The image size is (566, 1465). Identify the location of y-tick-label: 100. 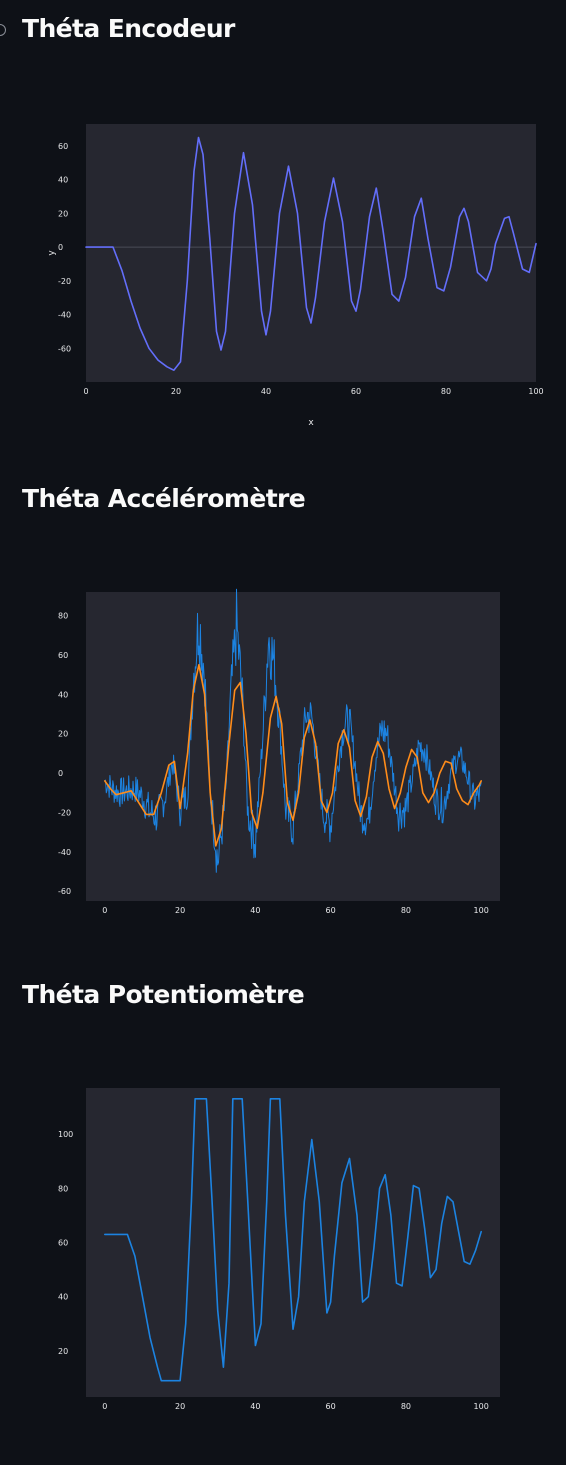
(65, 1134).